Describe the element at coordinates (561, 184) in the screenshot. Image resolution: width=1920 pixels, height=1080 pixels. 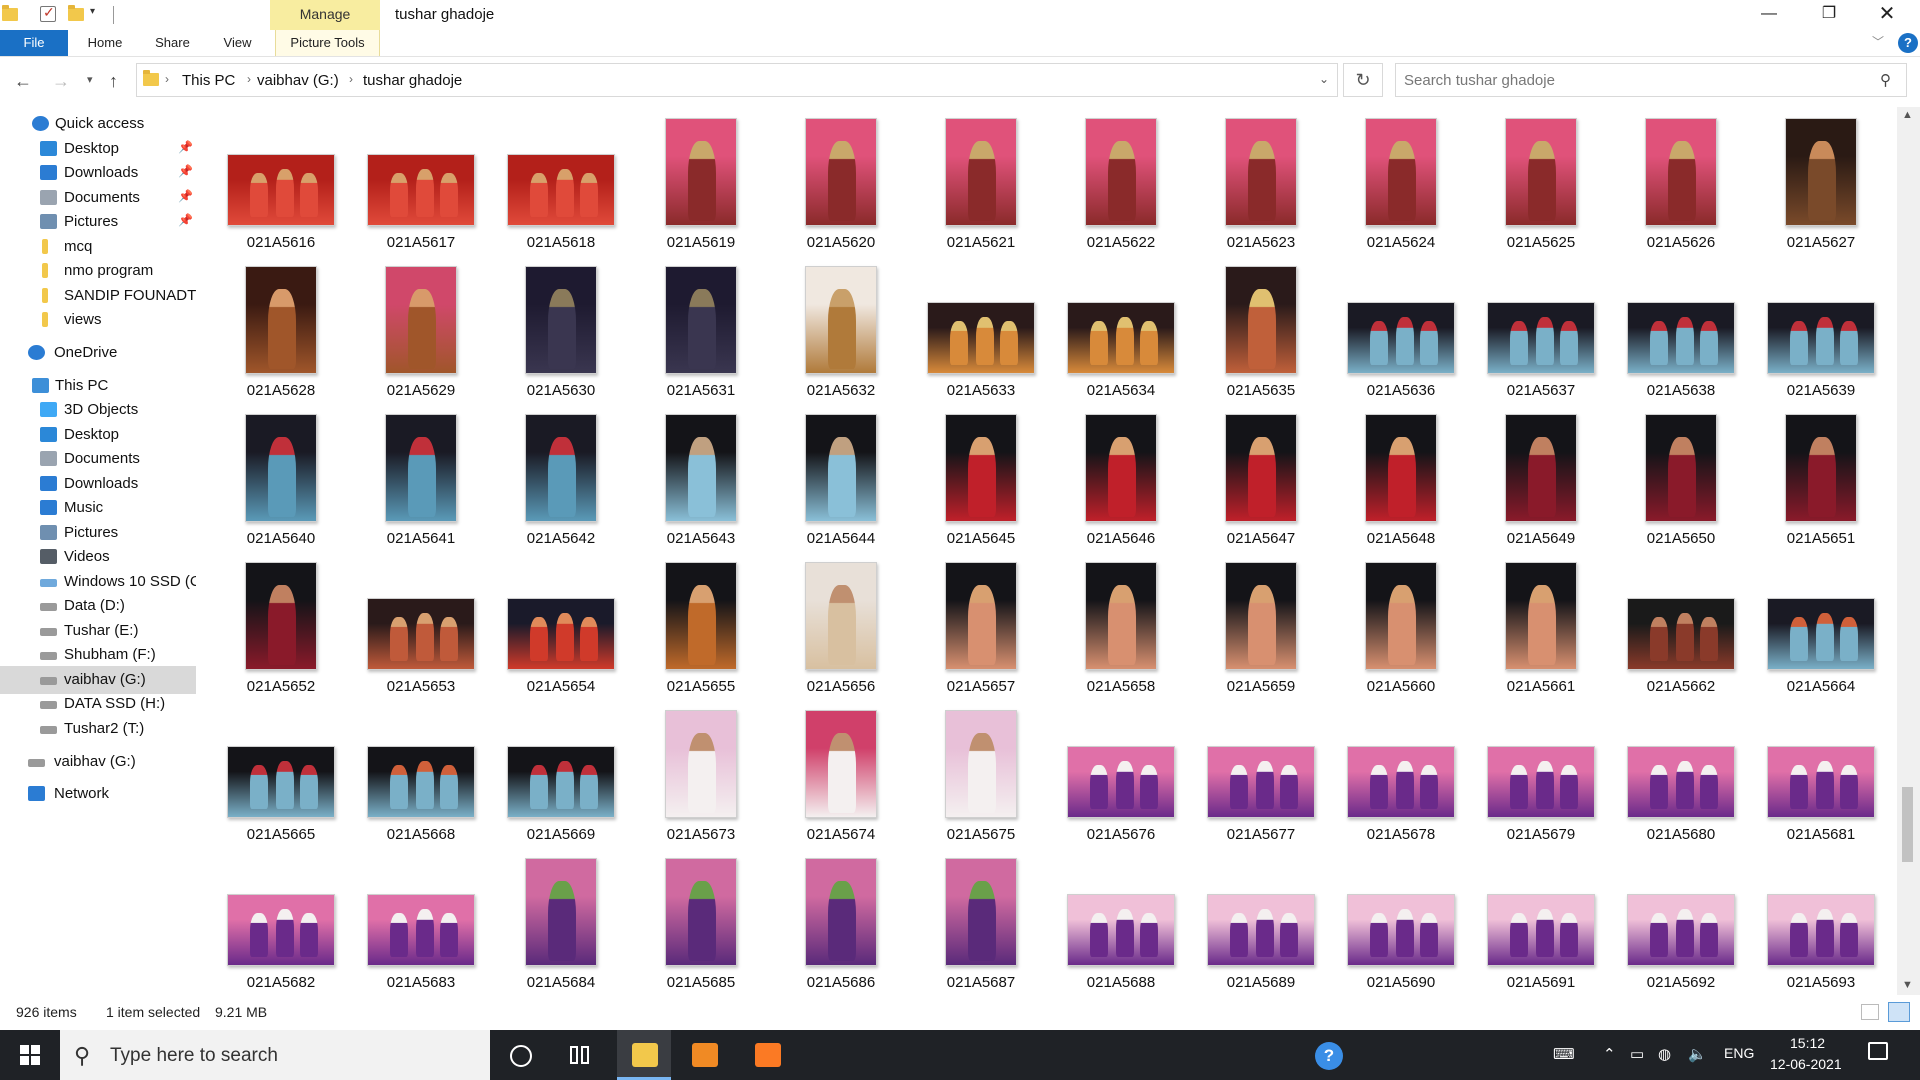
I see `file-thumbnail: 021A5618` at that location.